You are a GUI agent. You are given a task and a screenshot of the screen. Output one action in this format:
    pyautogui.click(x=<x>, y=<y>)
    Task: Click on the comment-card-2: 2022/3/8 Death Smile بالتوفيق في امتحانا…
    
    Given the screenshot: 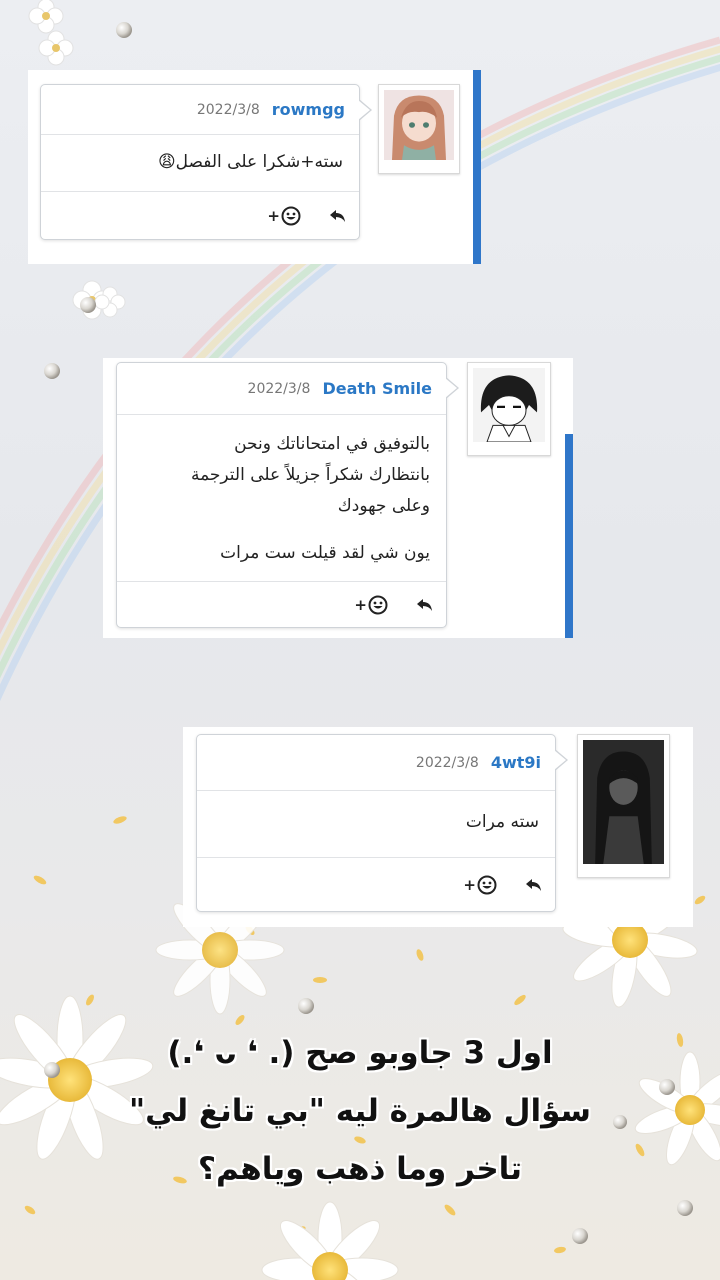 What is the action you would take?
    pyautogui.click(x=287, y=495)
    